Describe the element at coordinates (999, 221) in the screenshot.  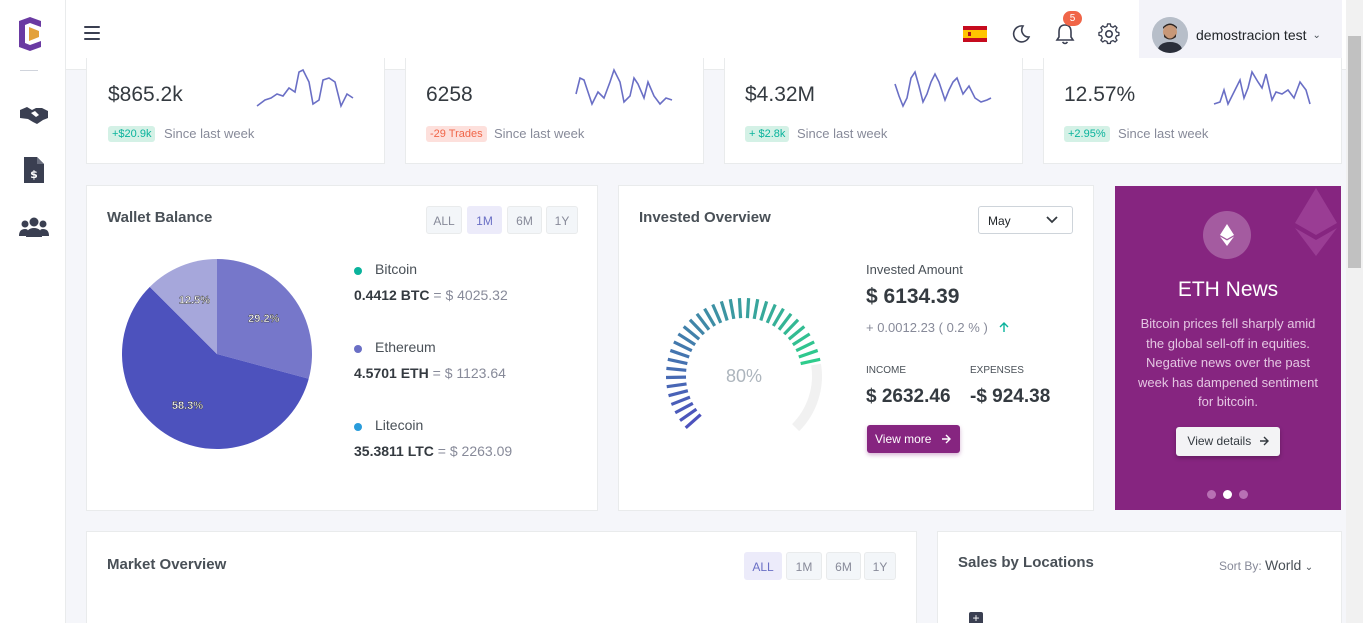
I see `month-select-value: May` at that location.